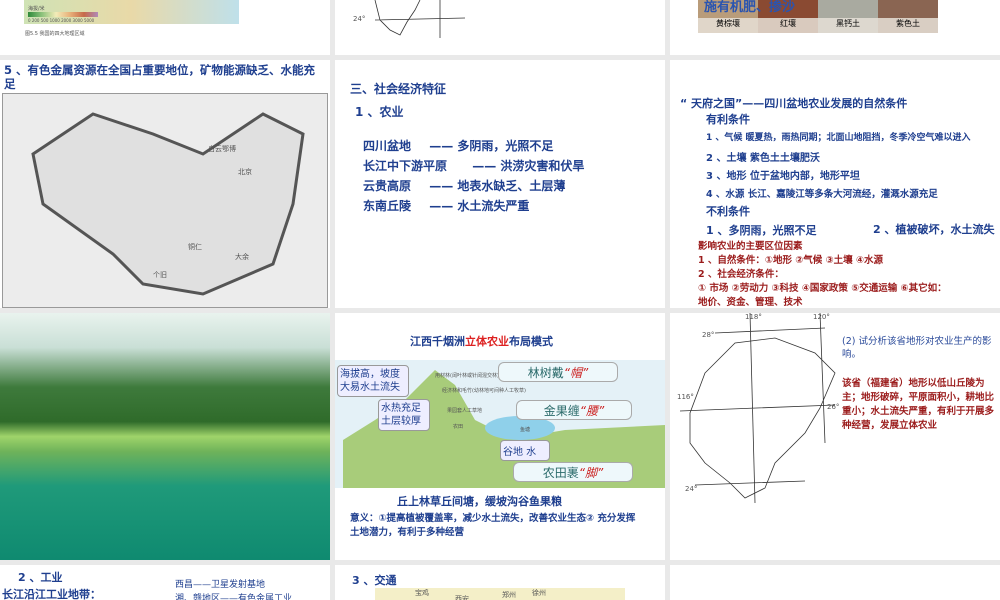 Image resolution: width=1000 pixels, height=600 pixels. What do you see at coordinates (420, 19) in the screenshot?
I see `fujian-outline-map` at bounding box center [420, 19].